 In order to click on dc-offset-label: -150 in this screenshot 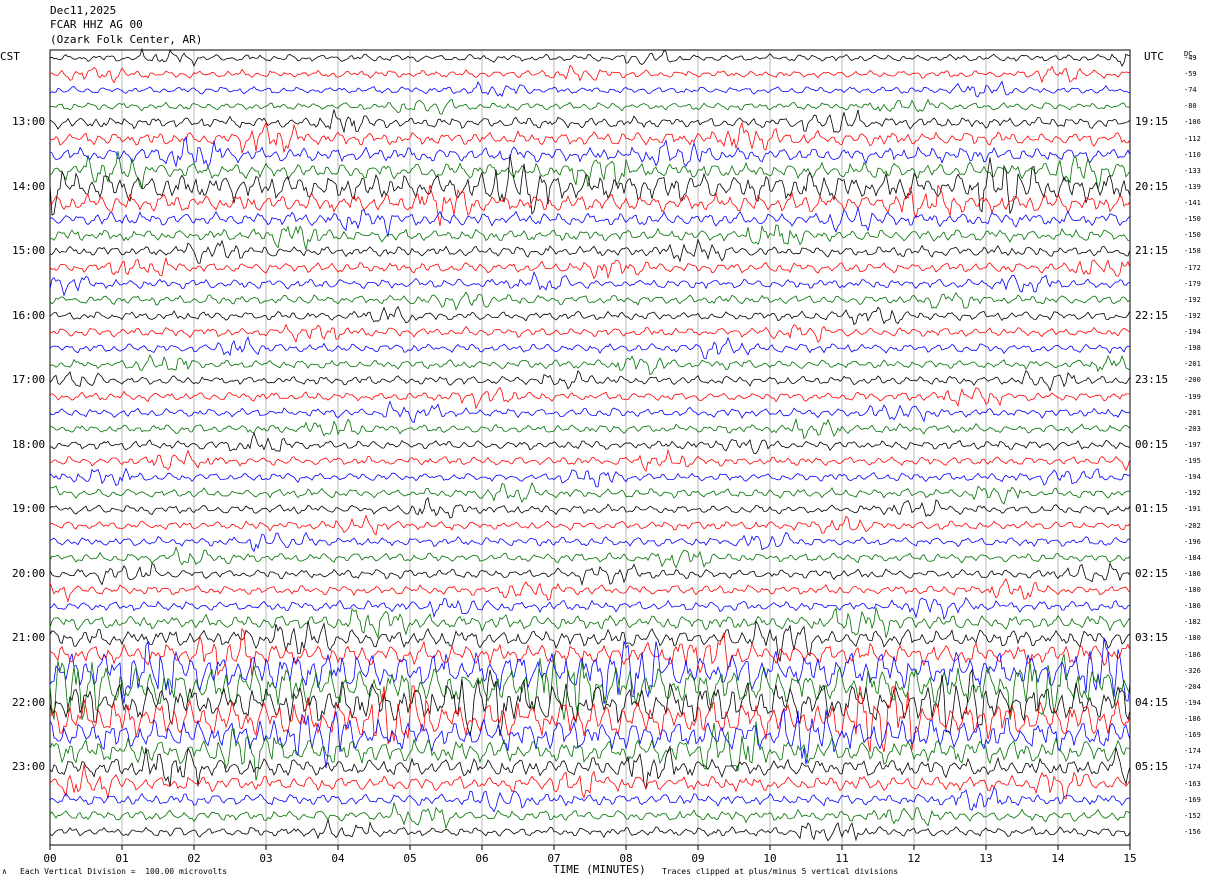, I will do `click(1192, 219)`.